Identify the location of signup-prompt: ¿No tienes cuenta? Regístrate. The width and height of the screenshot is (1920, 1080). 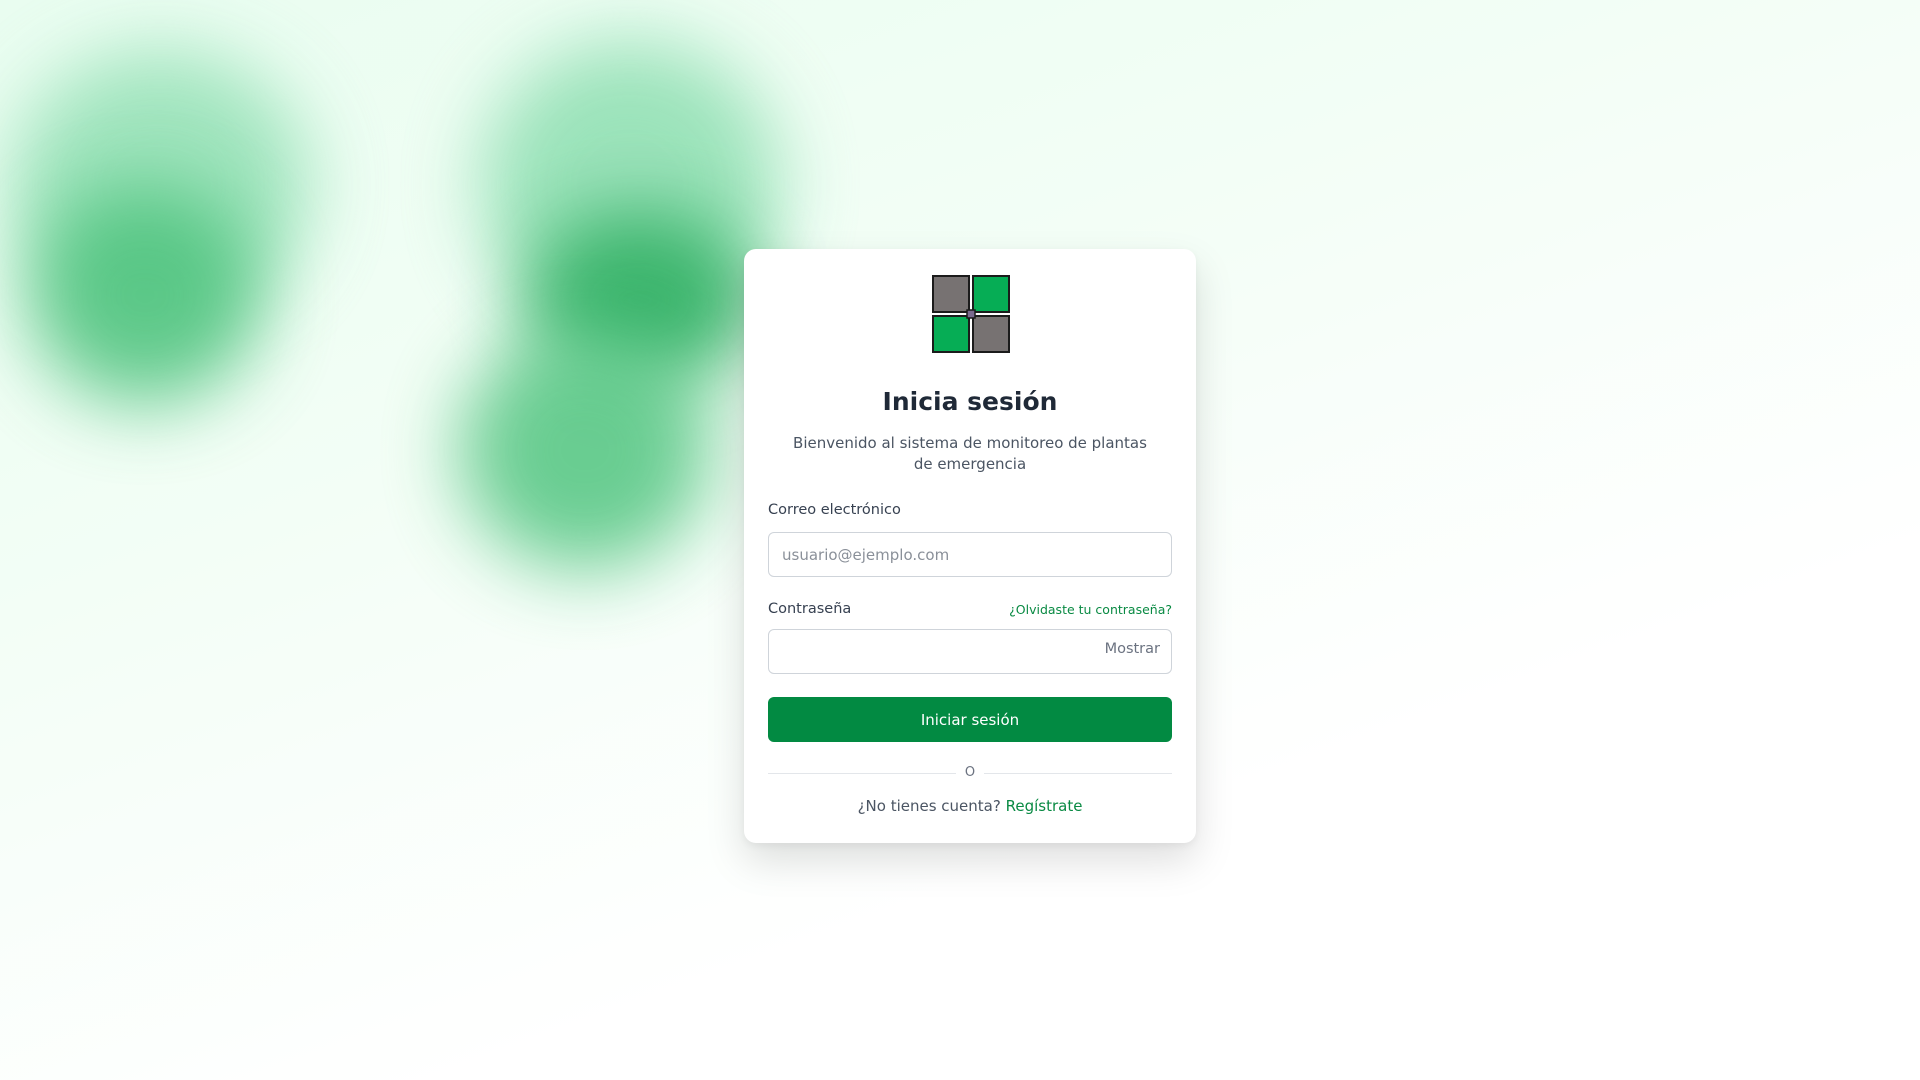
(970, 806).